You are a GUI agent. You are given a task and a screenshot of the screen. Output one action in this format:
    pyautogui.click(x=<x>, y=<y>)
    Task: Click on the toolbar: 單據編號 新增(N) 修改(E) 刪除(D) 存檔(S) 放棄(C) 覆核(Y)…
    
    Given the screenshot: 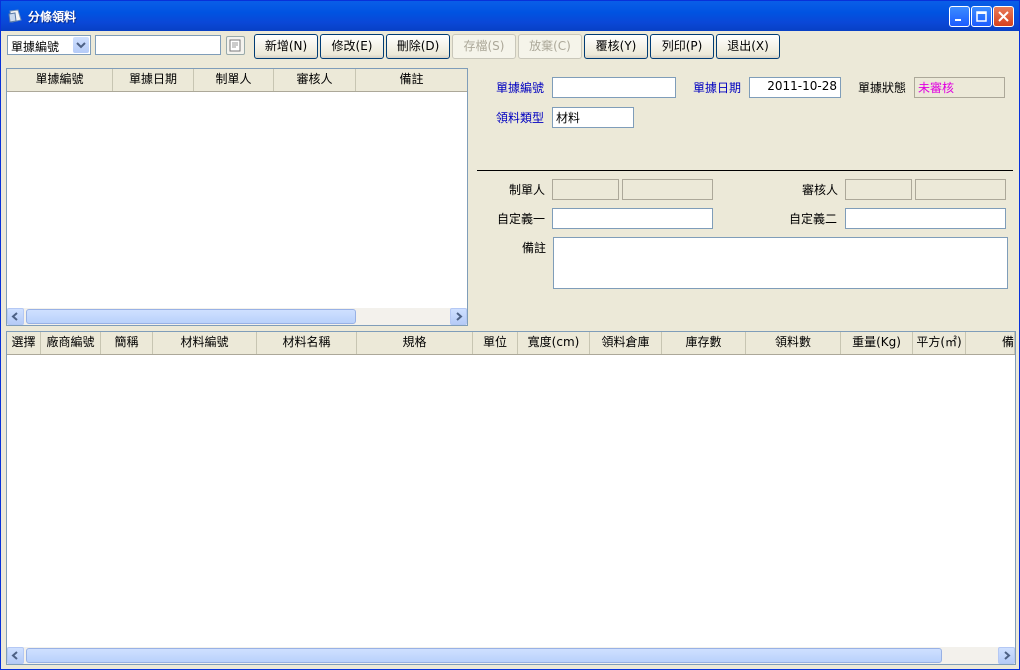 What is the action you would take?
    pyautogui.click(x=510, y=48)
    